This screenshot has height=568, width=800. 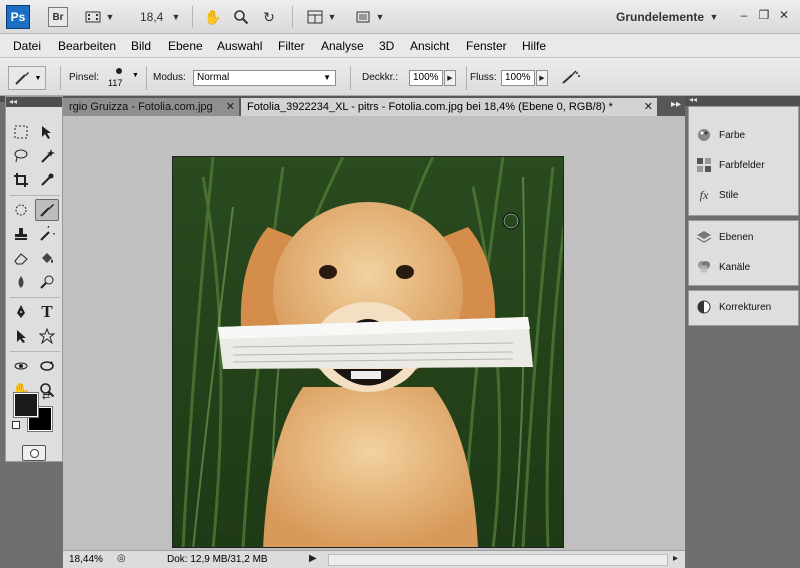 I want to click on flow-field: 100%, so click(x=518, y=78).